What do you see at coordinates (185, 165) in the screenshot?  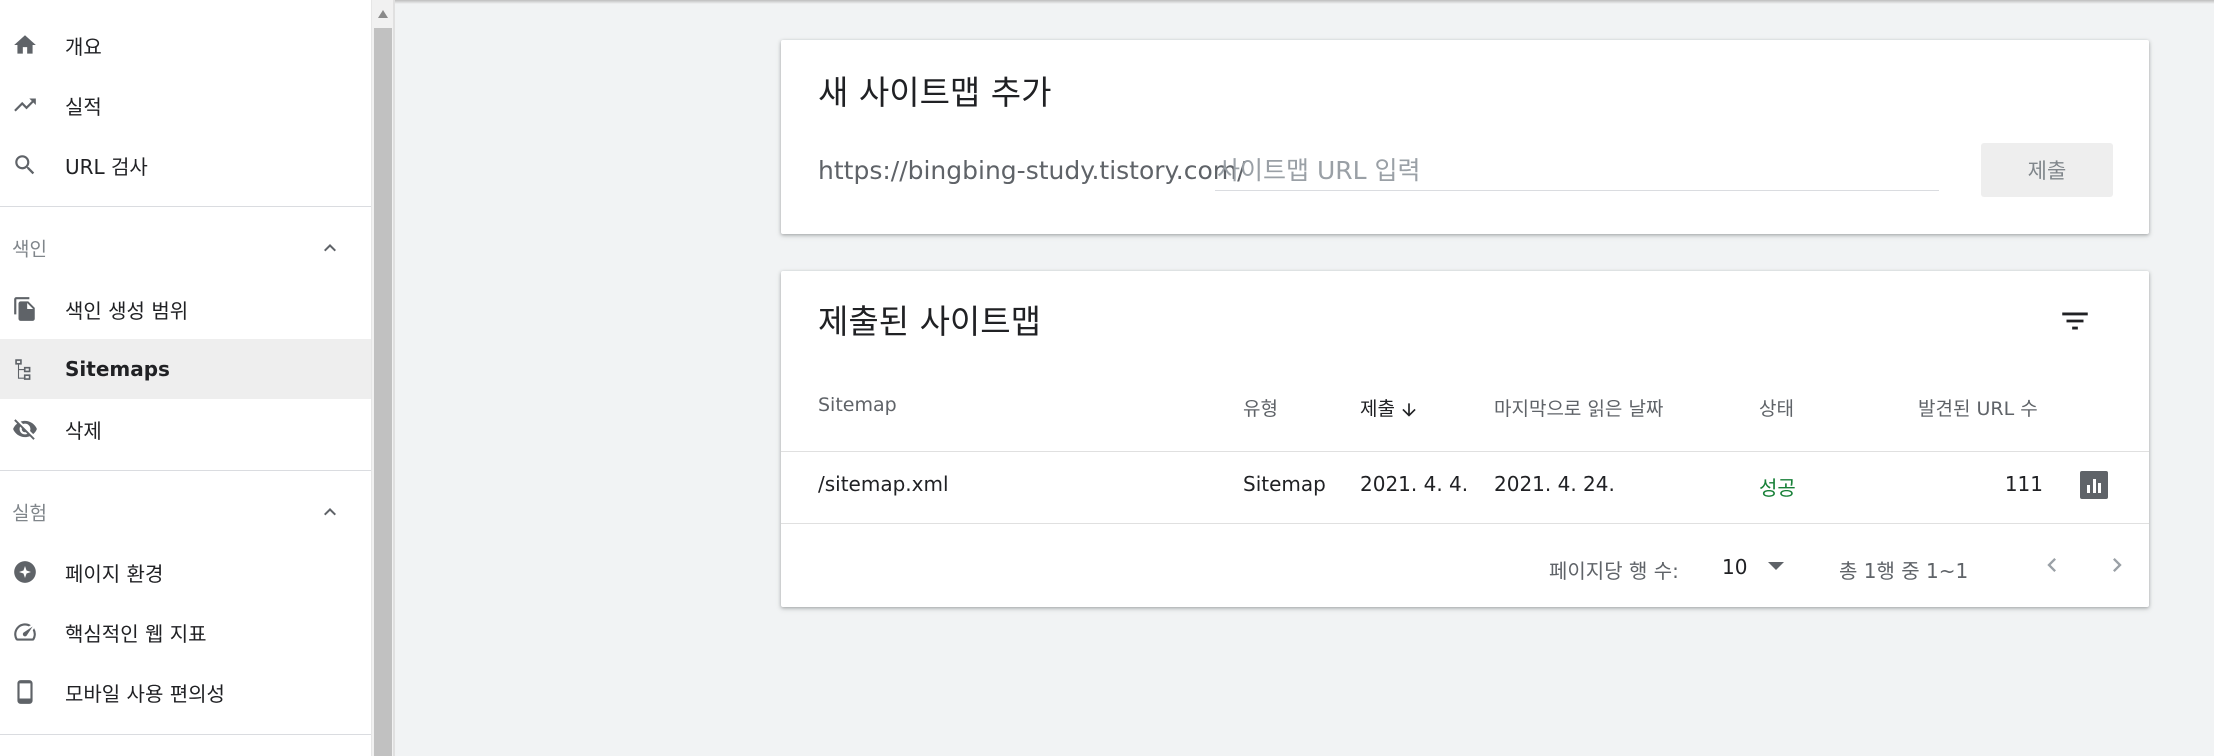 I see `sidebar-item-url-inspection: URL 검사` at bounding box center [185, 165].